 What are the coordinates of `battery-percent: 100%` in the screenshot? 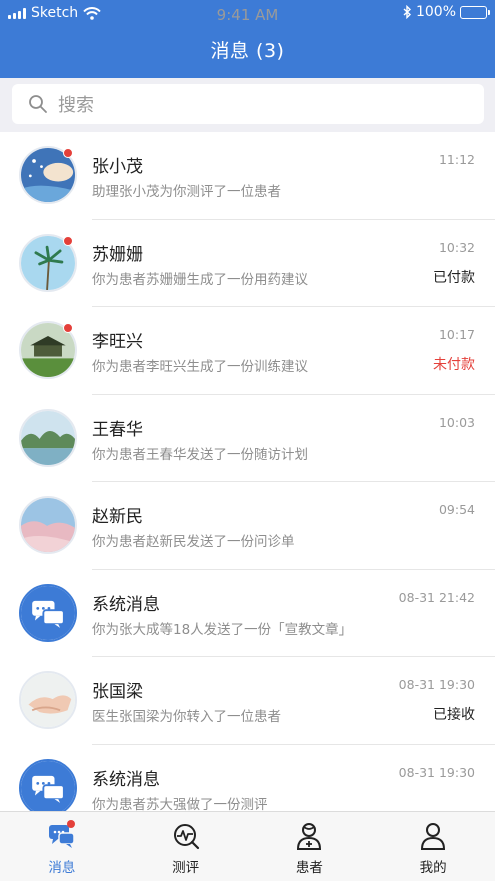 It's located at (435, 12).